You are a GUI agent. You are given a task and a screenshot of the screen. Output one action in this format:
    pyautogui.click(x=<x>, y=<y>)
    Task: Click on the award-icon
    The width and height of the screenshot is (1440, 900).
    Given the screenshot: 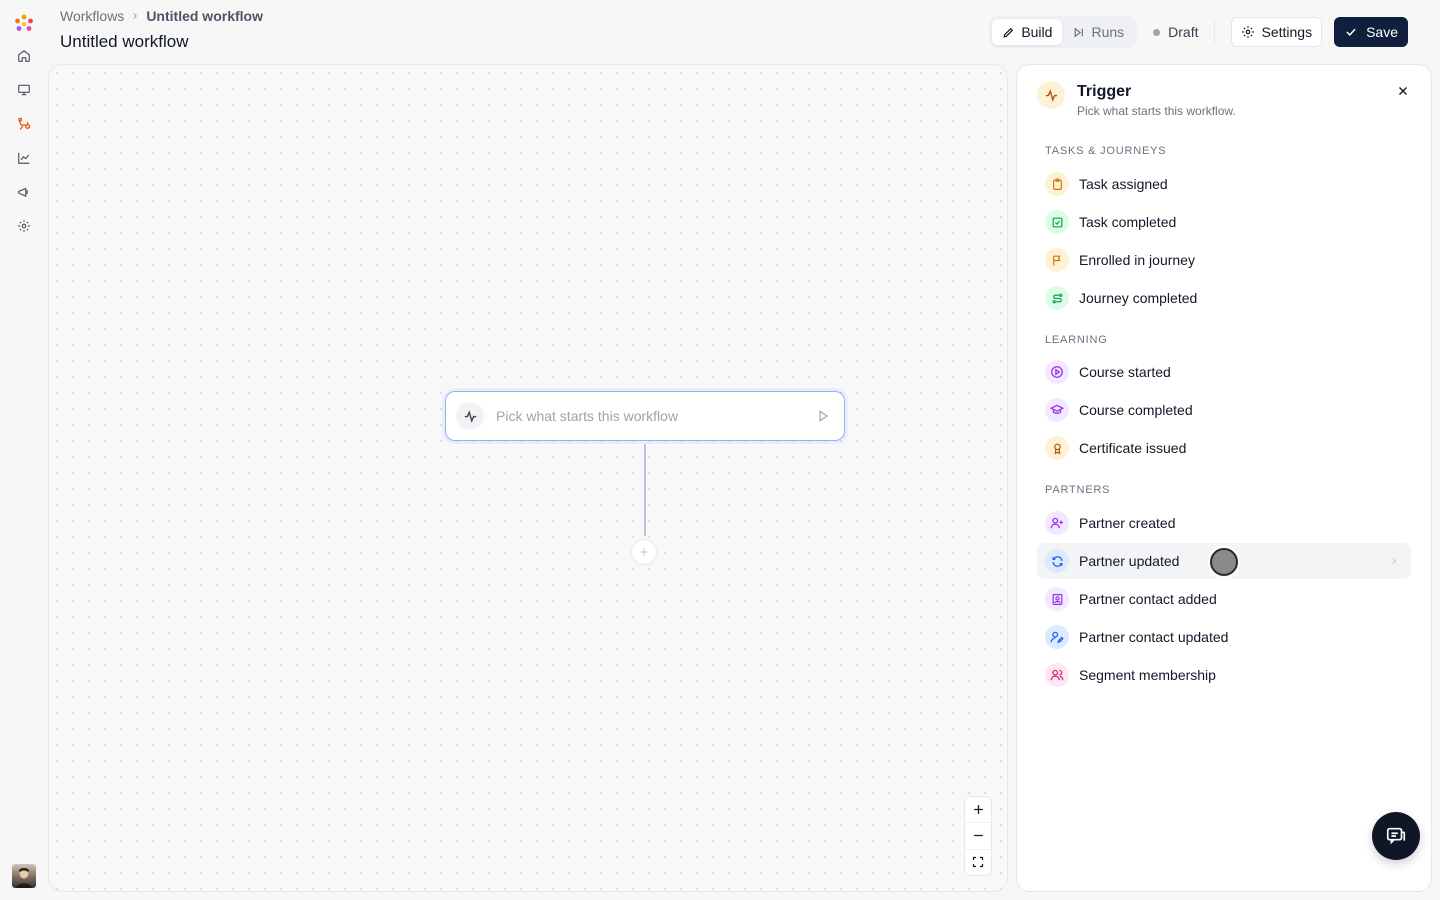 What is the action you would take?
    pyautogui.click(x=1057, y=448)
    